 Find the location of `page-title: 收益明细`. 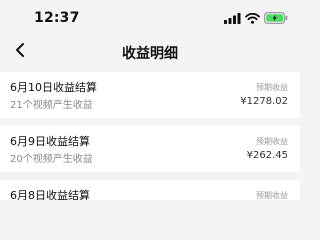

page-title: 收益明细 is located at coordinates (150, 54).